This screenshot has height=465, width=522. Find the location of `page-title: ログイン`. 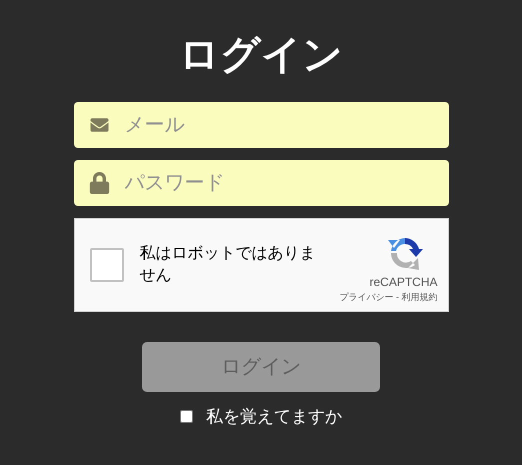

page-title: ログイン is located at coordinates (261, 55).